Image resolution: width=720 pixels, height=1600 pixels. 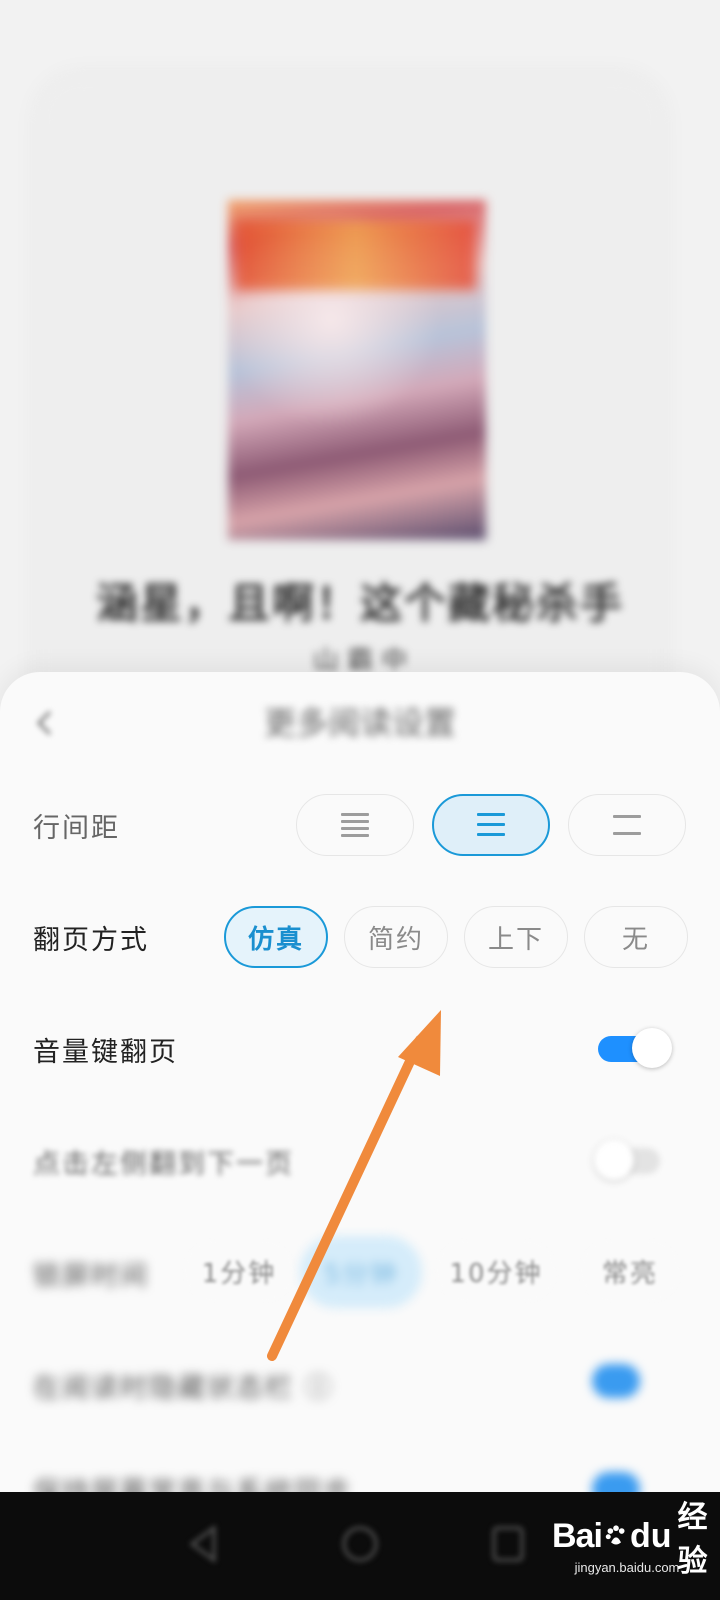 I want to click on line-spacing-medium-option, so click(x=491, y=825).